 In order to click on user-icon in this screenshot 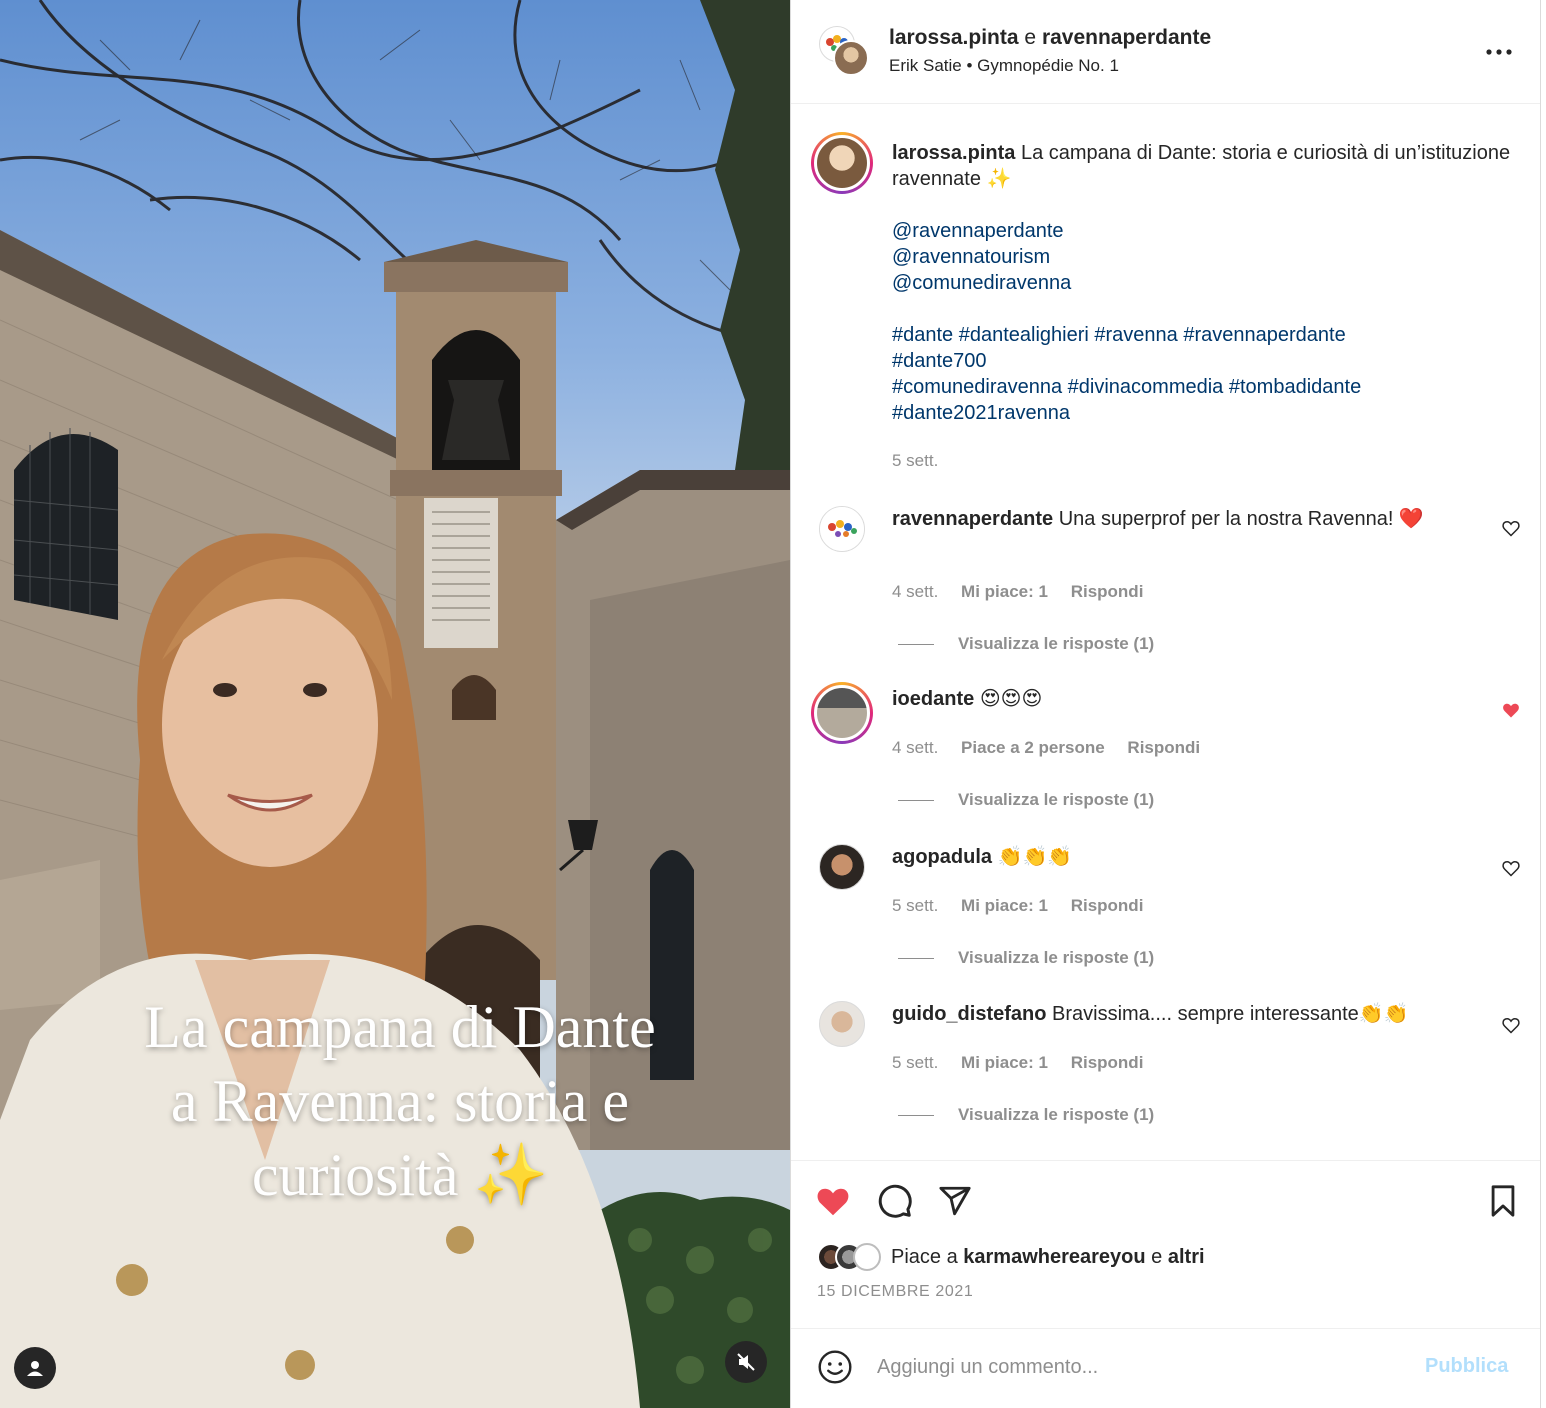, I will do `click(35, 1368)`.